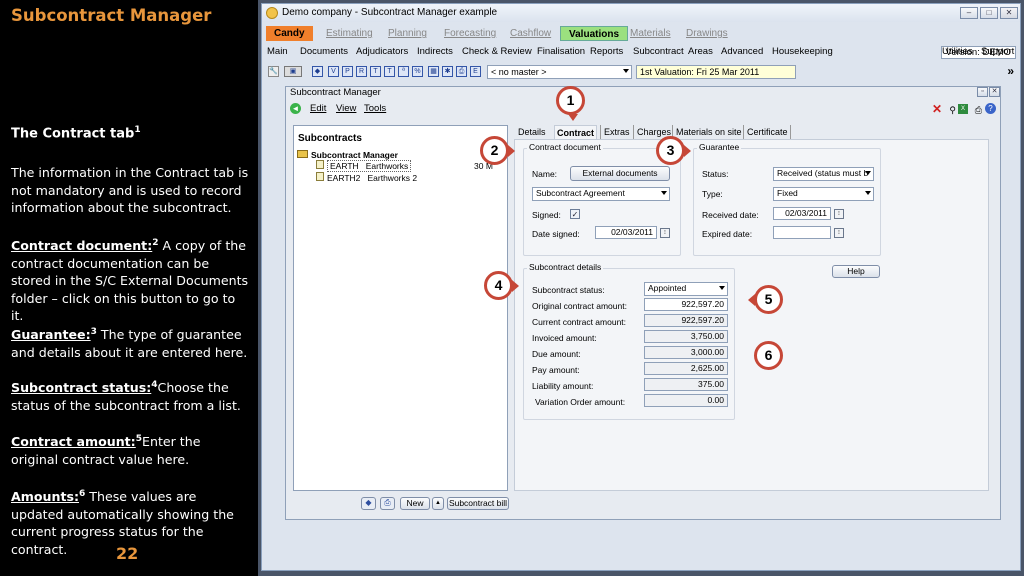 Image resolution: width=1024 pixels, height=576 pixels. Describe the element at coordinates (347, 71) in the screenshot. I see `p-icon: P` at that location.